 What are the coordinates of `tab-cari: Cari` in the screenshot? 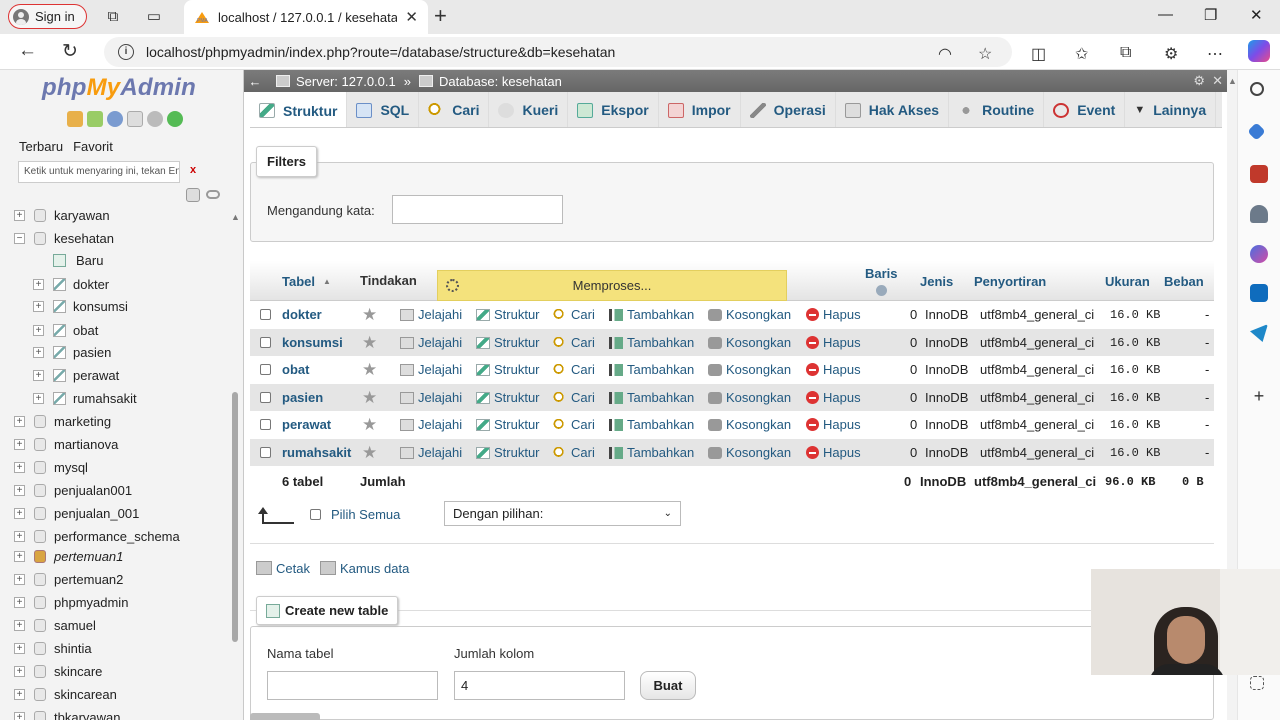 It's located at (454, 109).